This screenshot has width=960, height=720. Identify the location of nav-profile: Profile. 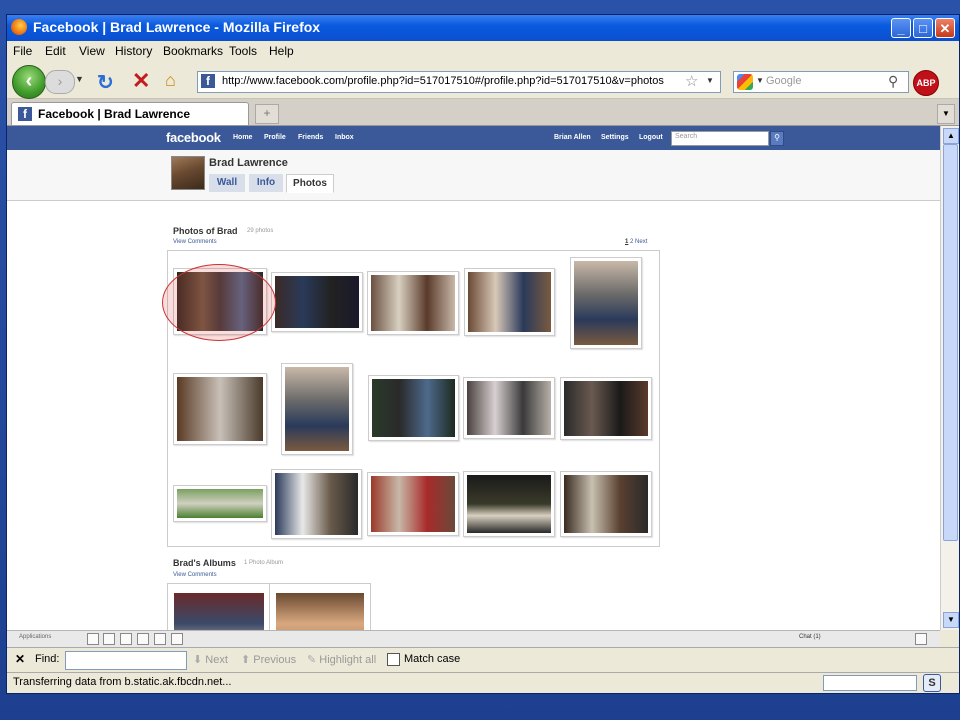
(275, 137).